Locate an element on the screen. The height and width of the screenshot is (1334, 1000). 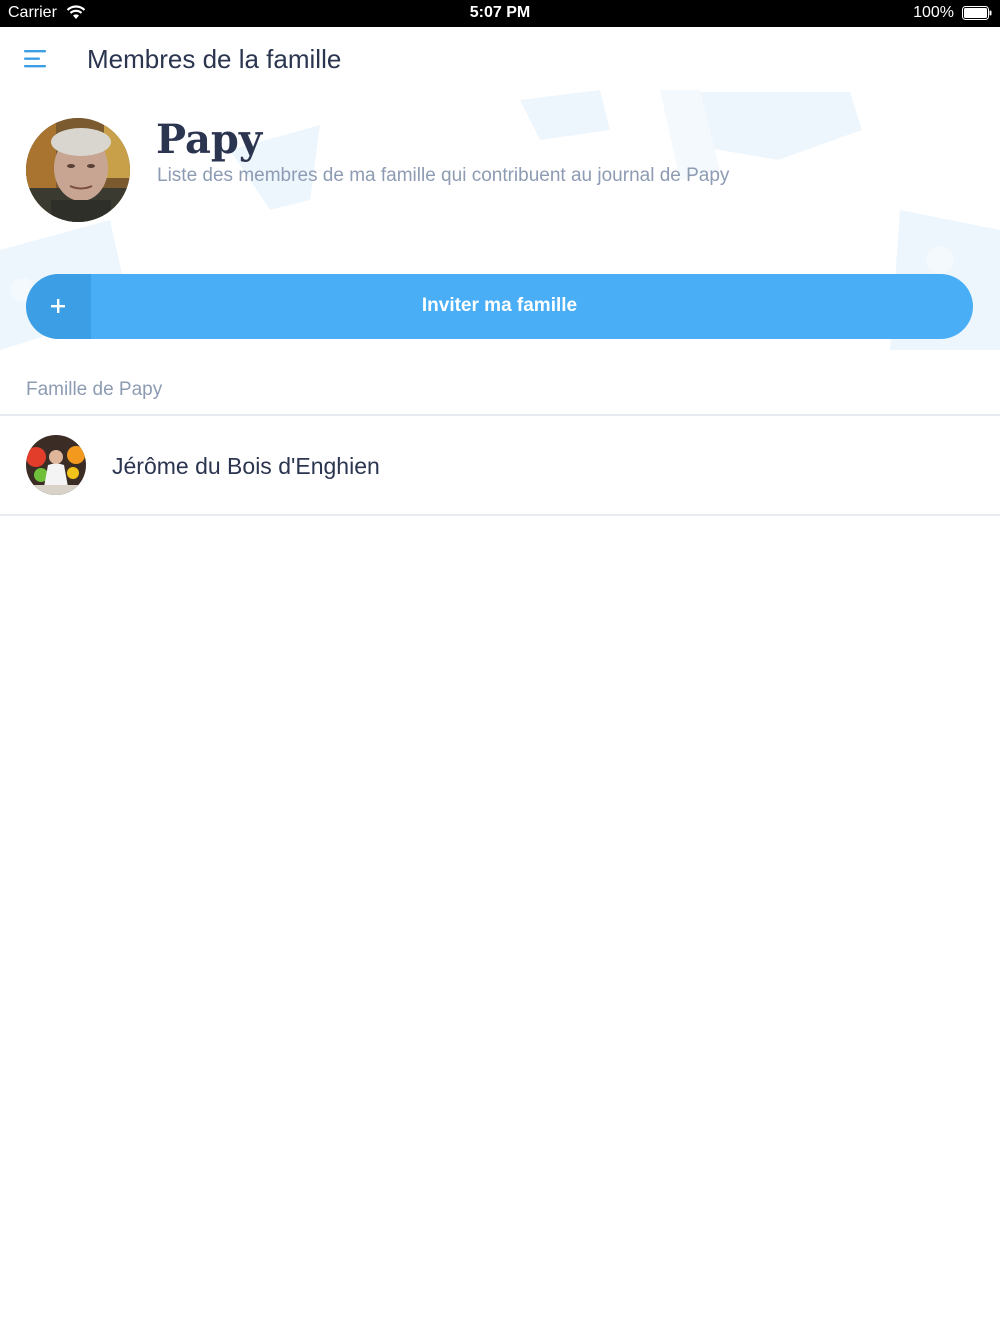
hamburger-menu-icon is located at coordinates (36, 59).